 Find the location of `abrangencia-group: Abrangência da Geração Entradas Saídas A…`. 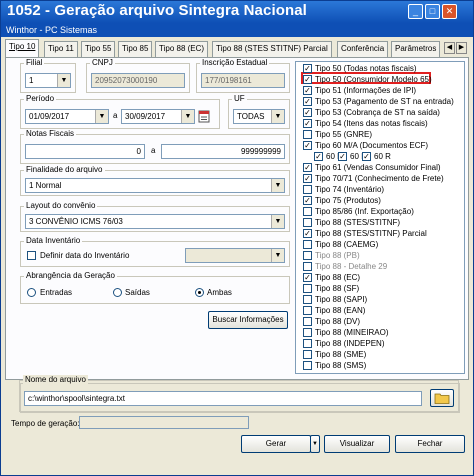

abrangencia-group: Abrangência da Geração Entradas Saídas A… is located at coordinates (155, 287).